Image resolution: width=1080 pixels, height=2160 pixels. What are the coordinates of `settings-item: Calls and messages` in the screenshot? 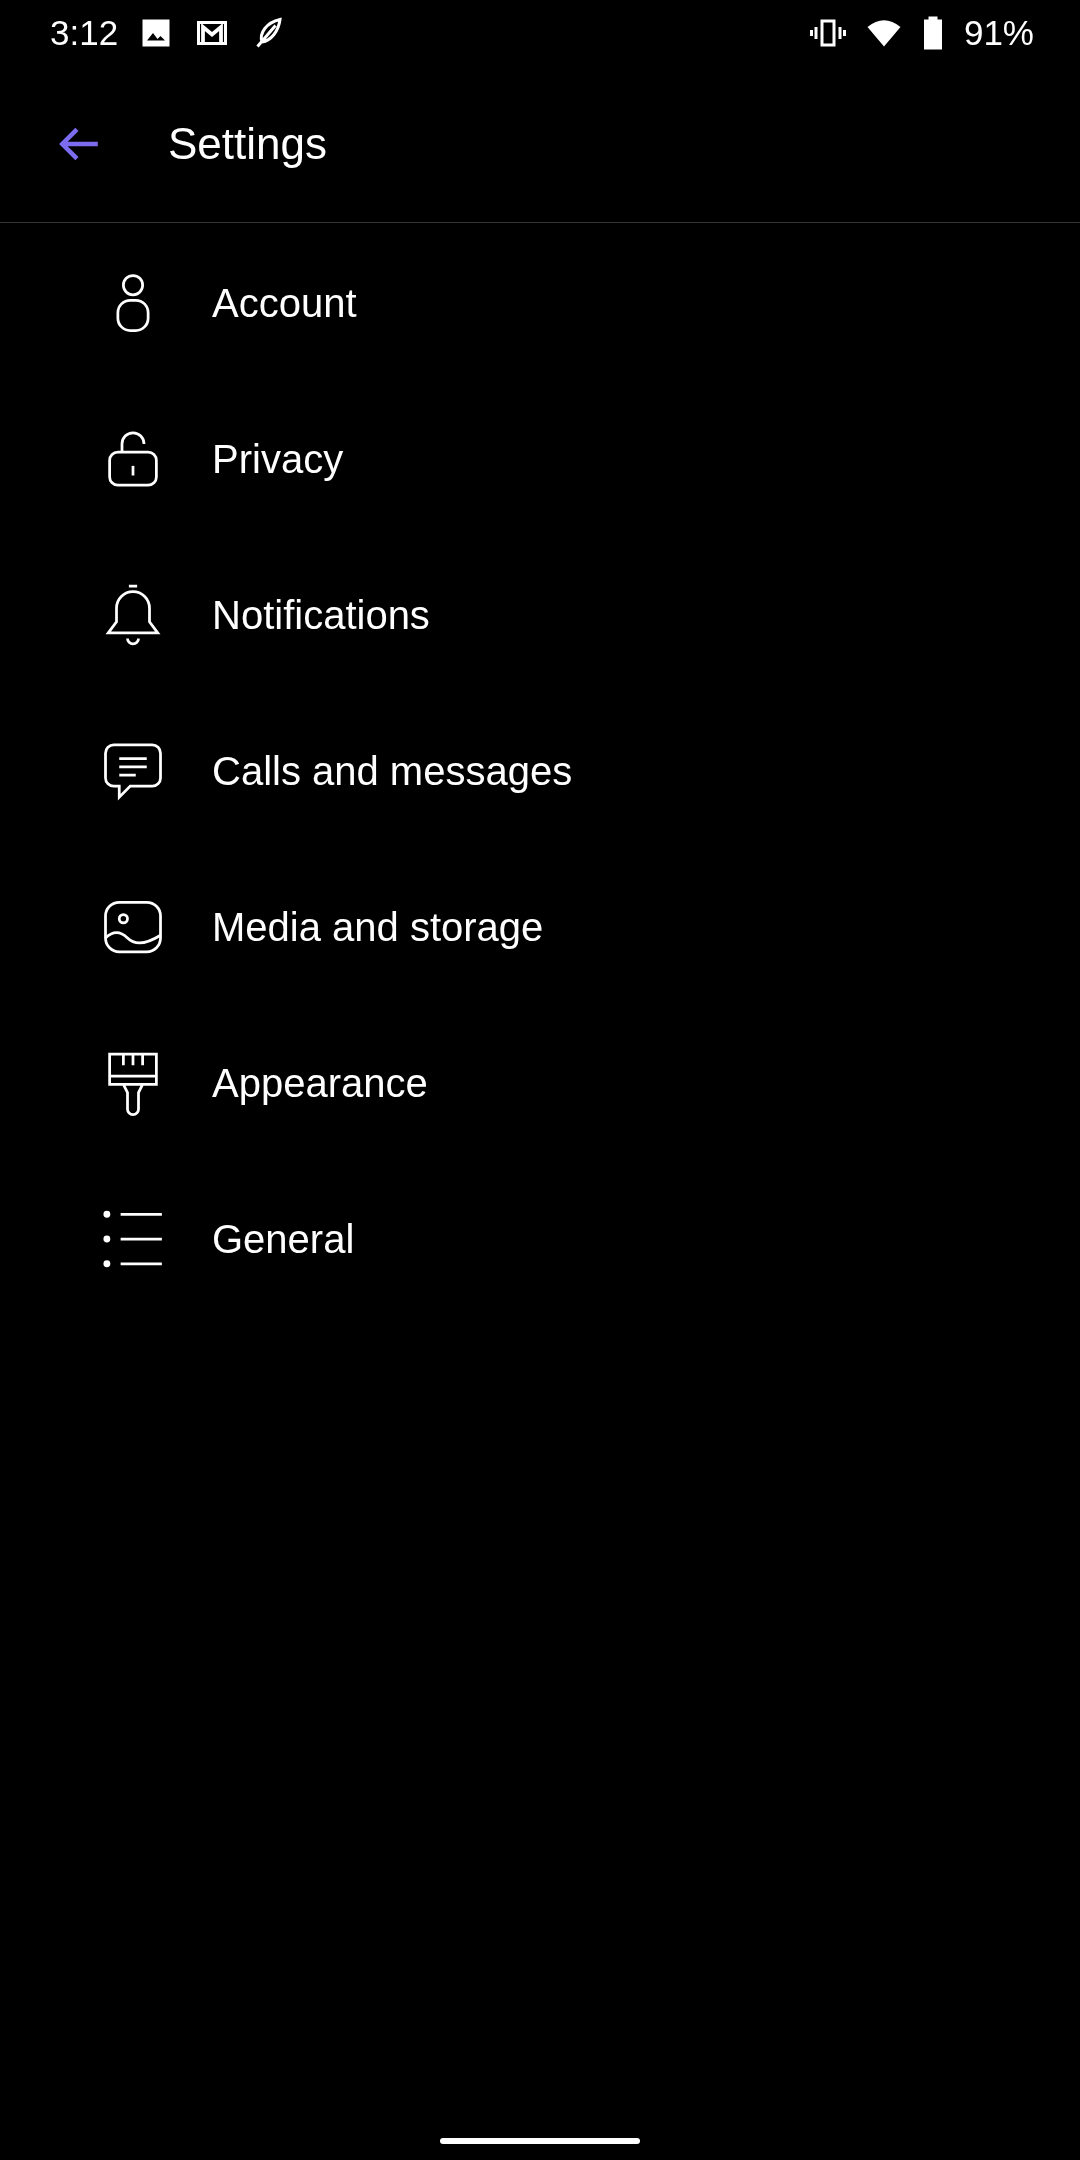 It's located at (540, 771).